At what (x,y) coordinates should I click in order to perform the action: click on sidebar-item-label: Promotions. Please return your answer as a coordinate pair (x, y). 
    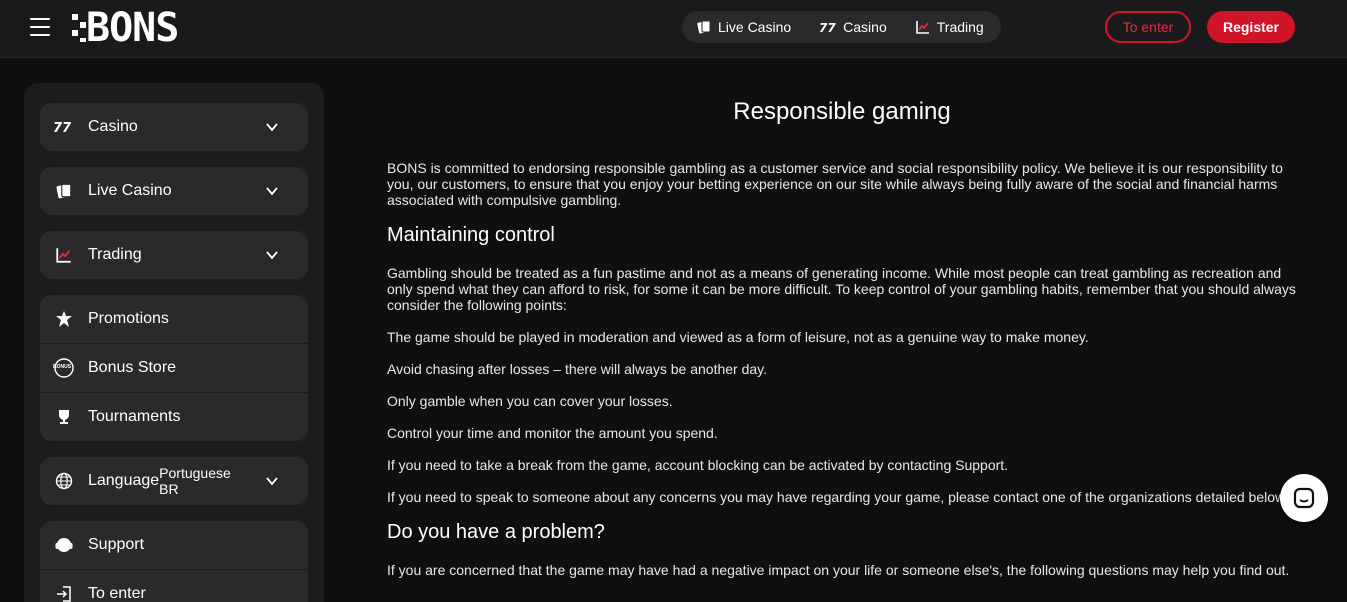
    Looking at the image, I should click on (128, 318).